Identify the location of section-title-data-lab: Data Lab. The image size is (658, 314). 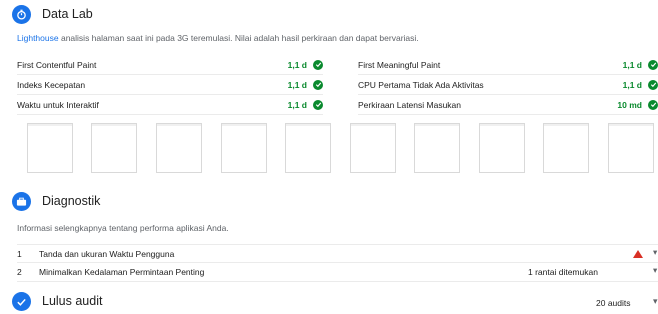
(67, 14).